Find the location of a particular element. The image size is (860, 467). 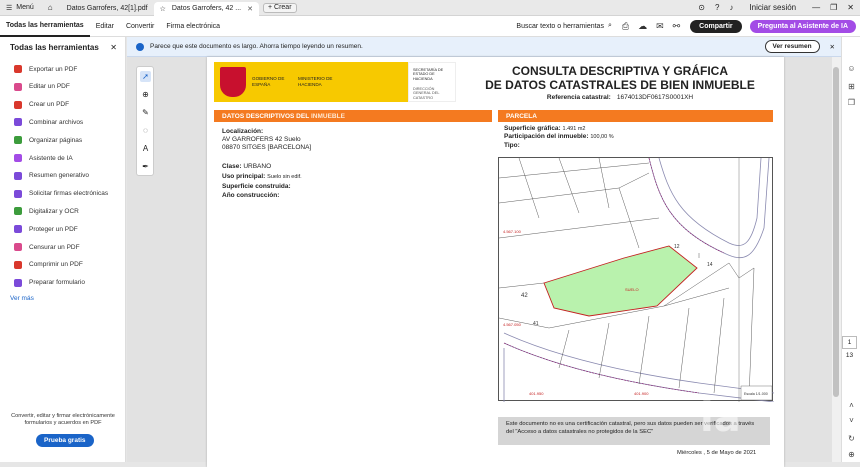

create-pdf-icon is located at coordinates (18, 104).